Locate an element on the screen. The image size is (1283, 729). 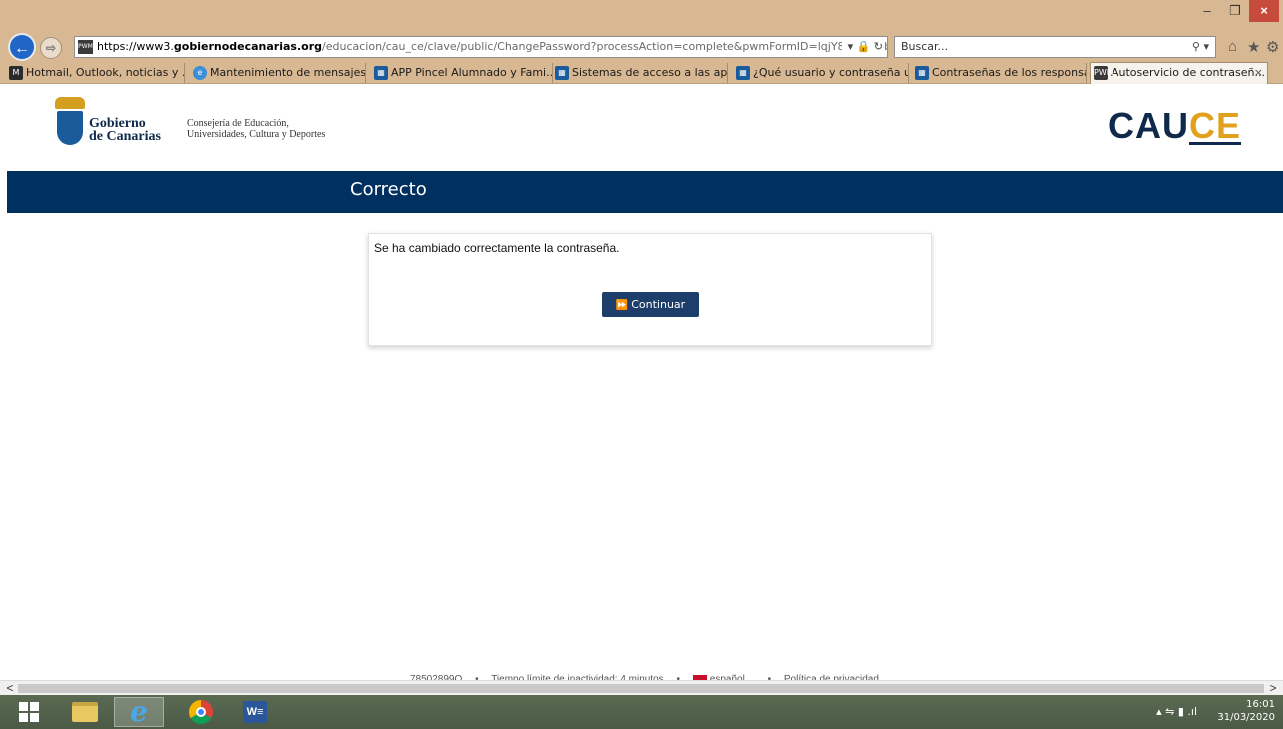
address-domain: gobiernodecanarias.org is located at coordinates (248, 46).